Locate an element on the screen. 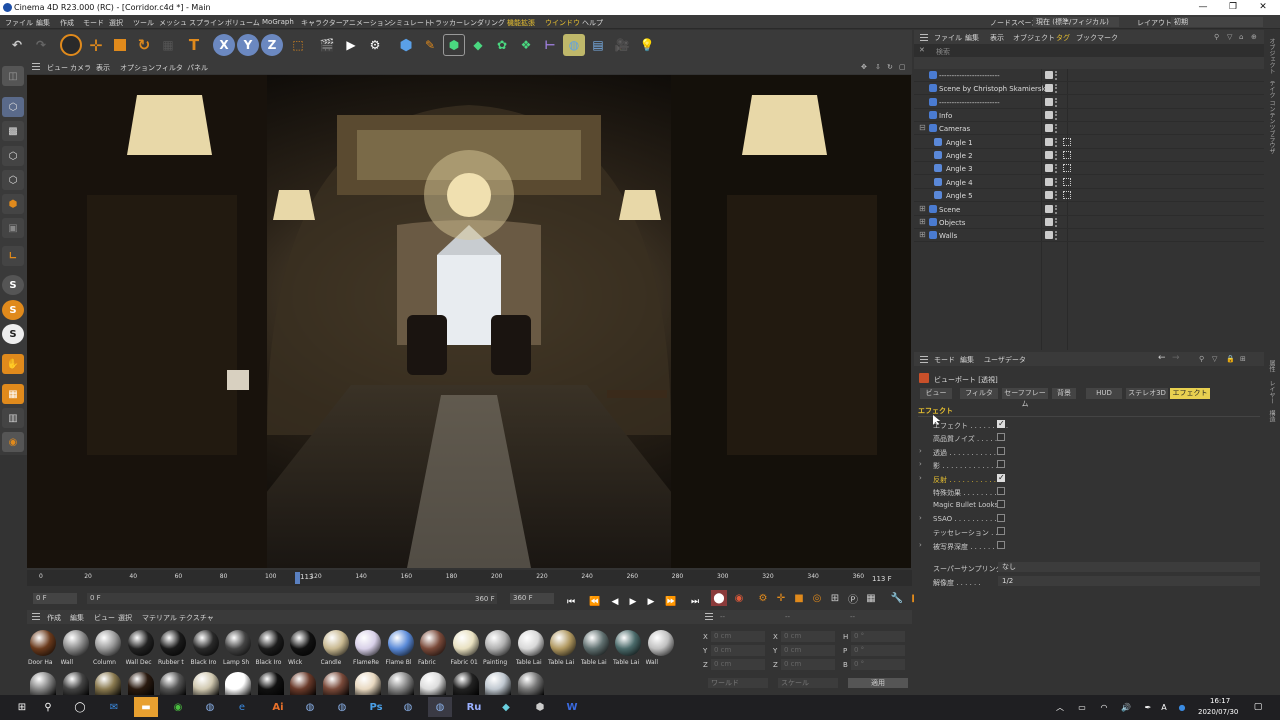 This screenshot has height=720, width=1280. light-icon: 💡 is located at coordinates (647, 45).